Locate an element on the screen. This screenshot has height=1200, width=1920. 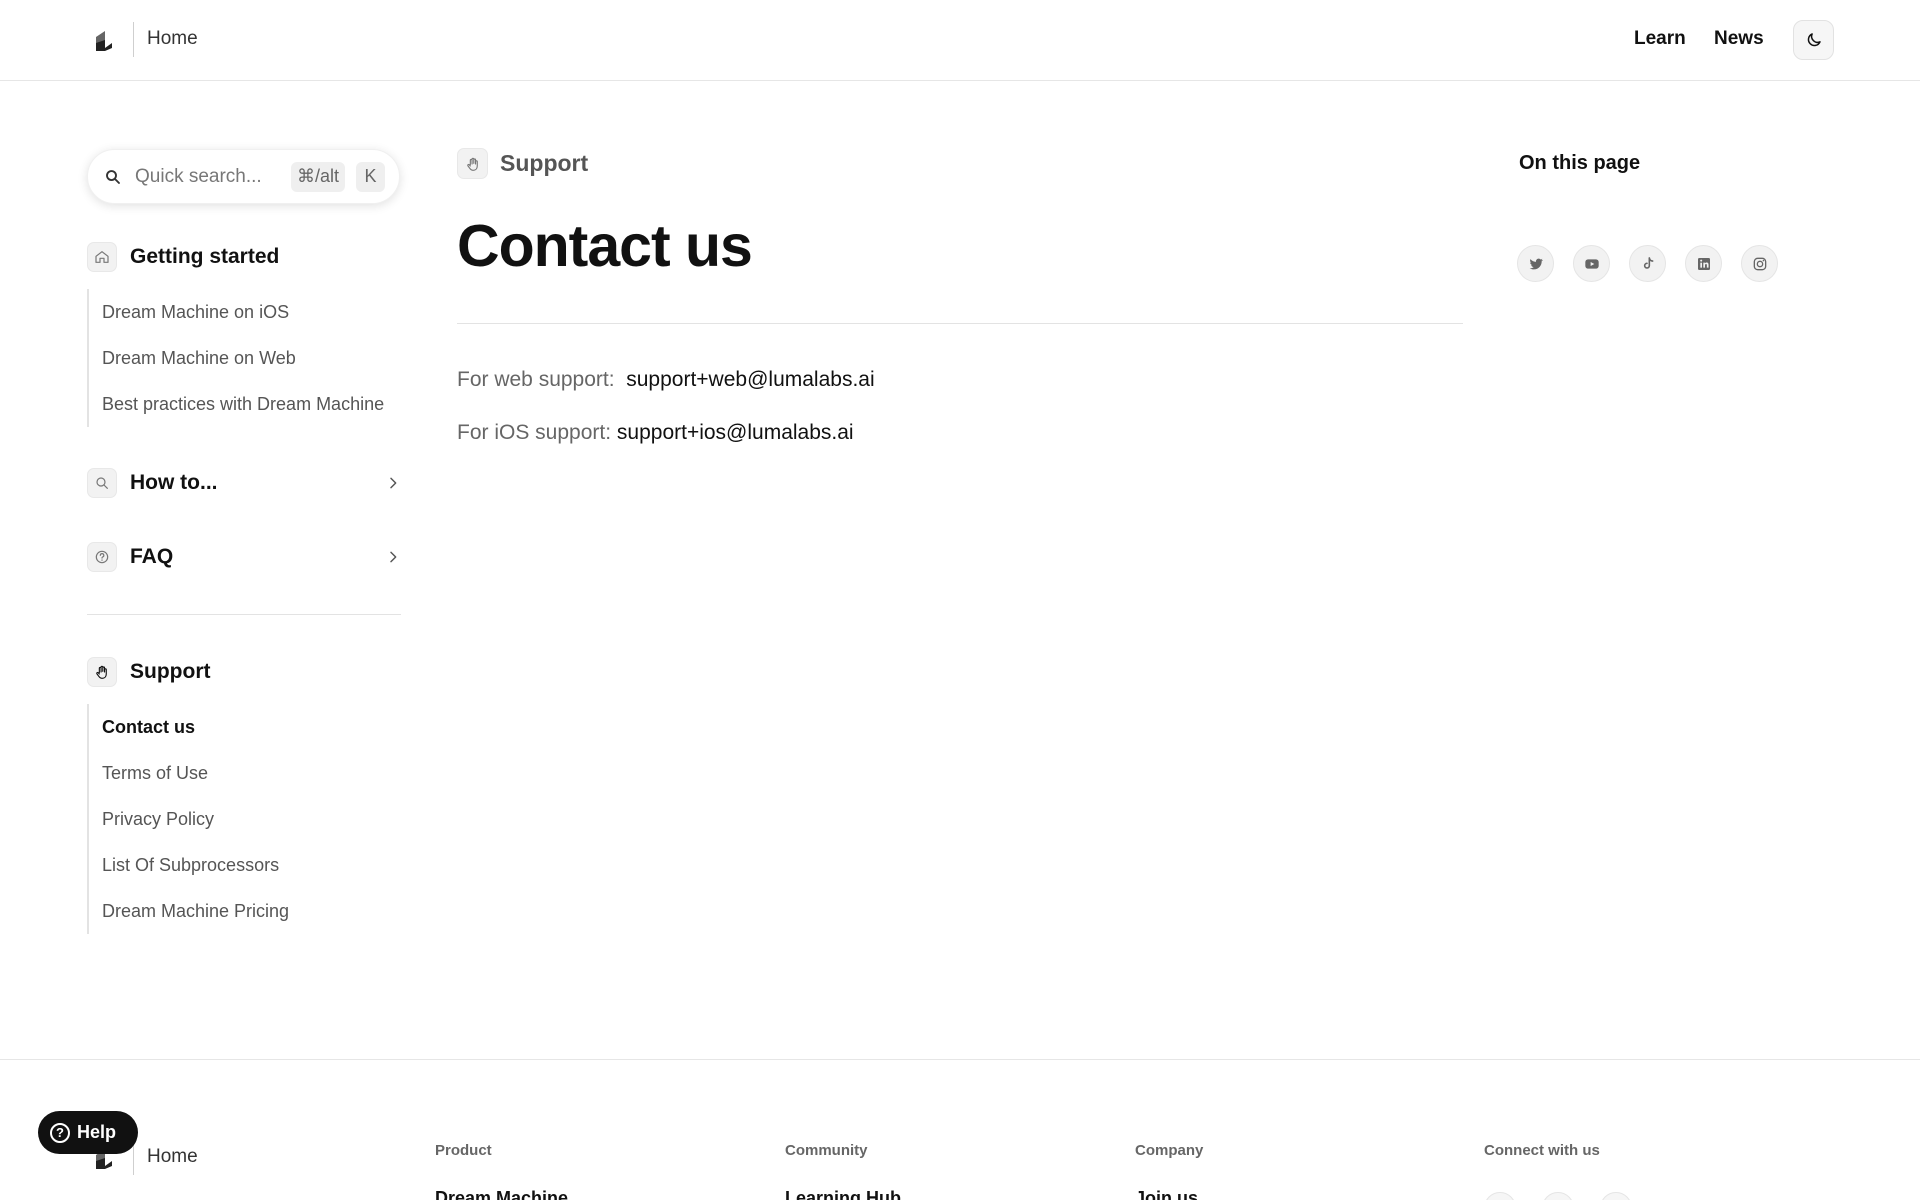
instagram-icon is located at coordinates (1759, 263).